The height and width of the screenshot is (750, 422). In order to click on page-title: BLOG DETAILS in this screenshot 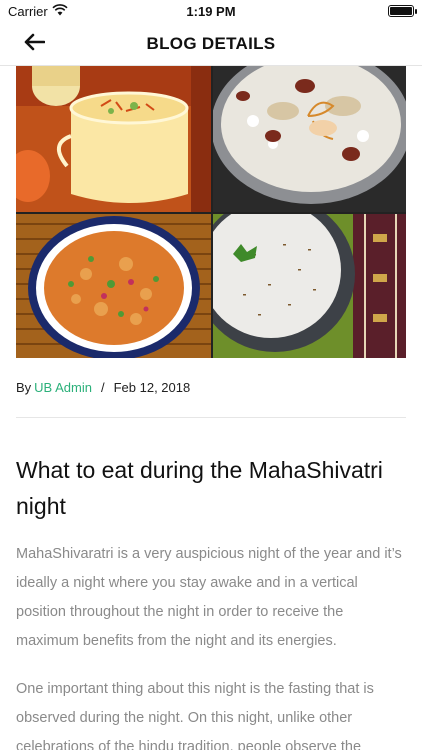, I will do `click(211, 43)`.